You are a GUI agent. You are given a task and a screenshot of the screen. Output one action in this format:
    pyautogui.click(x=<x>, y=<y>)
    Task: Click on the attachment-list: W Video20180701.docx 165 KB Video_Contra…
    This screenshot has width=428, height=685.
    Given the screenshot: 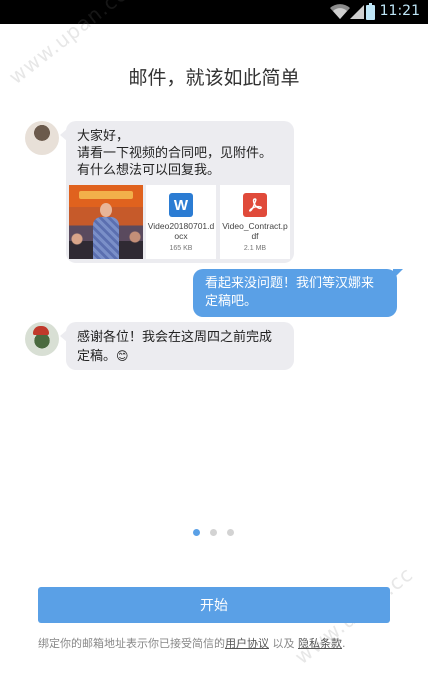 What is the action you would take?
    pyautogui.click(x=180, y=222)
    